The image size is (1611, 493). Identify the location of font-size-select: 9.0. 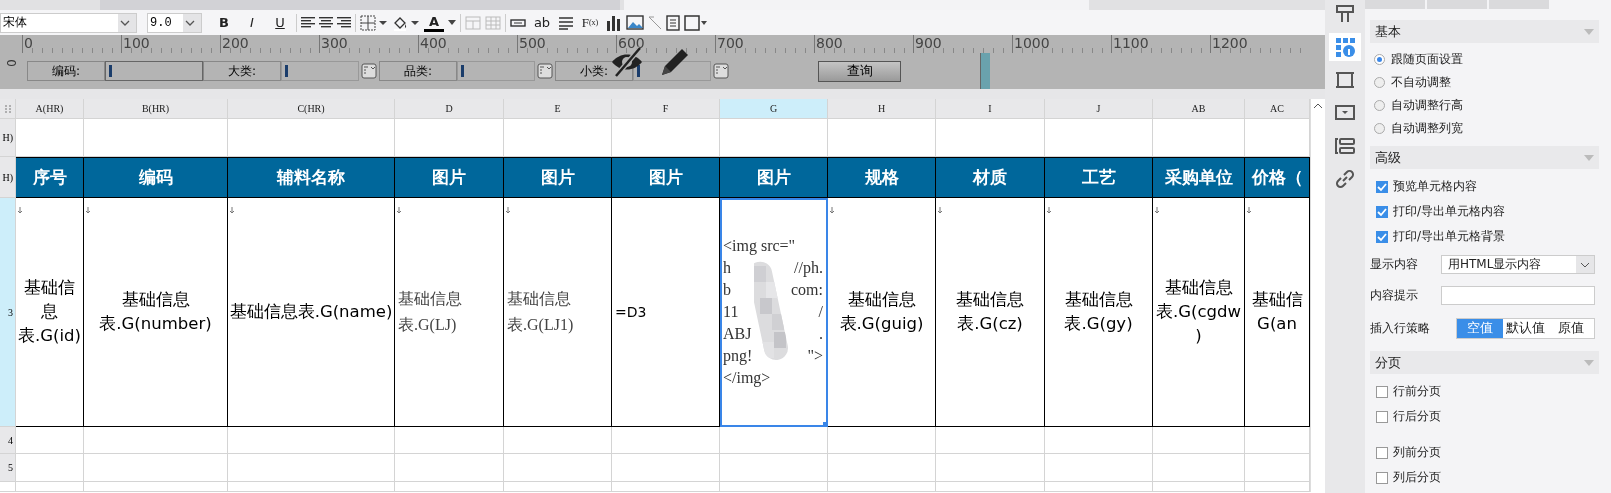
(174, 22).